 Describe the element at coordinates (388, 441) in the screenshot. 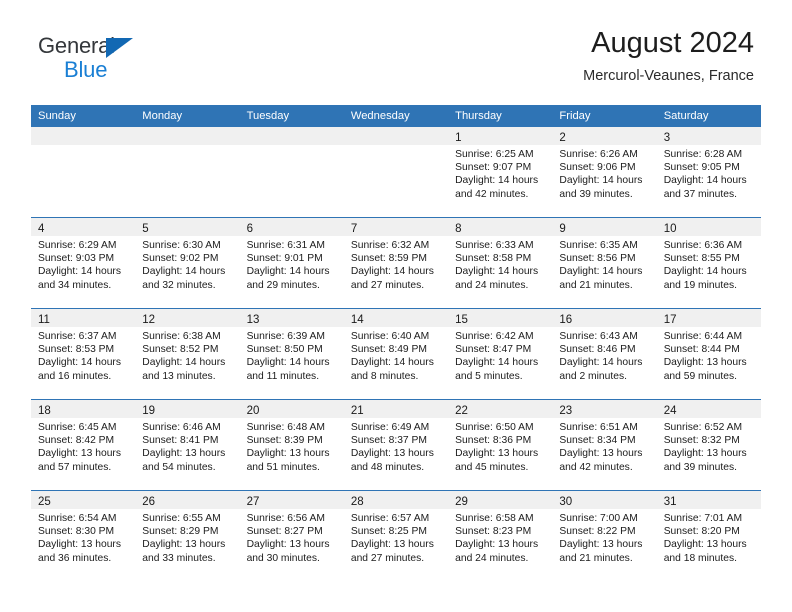

I see `sunset-text: Sunset: 8:37 PM` at that location.